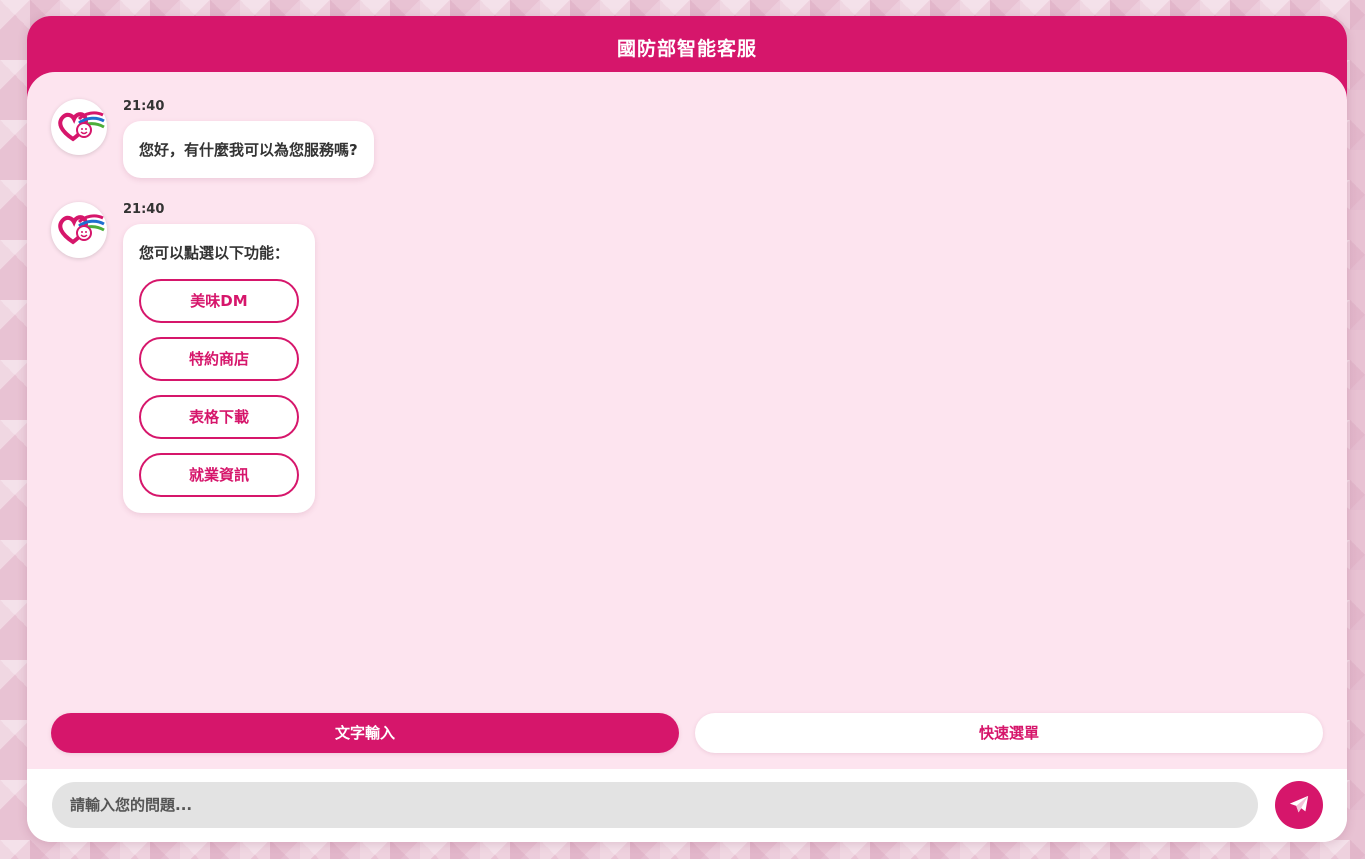 This screenshot has width=1365, height=859. What do you see at coordinates (214, 253) in the screenshot?
I see `message-text: 您可以點選以下功能：` at bounding box center [214, 253].